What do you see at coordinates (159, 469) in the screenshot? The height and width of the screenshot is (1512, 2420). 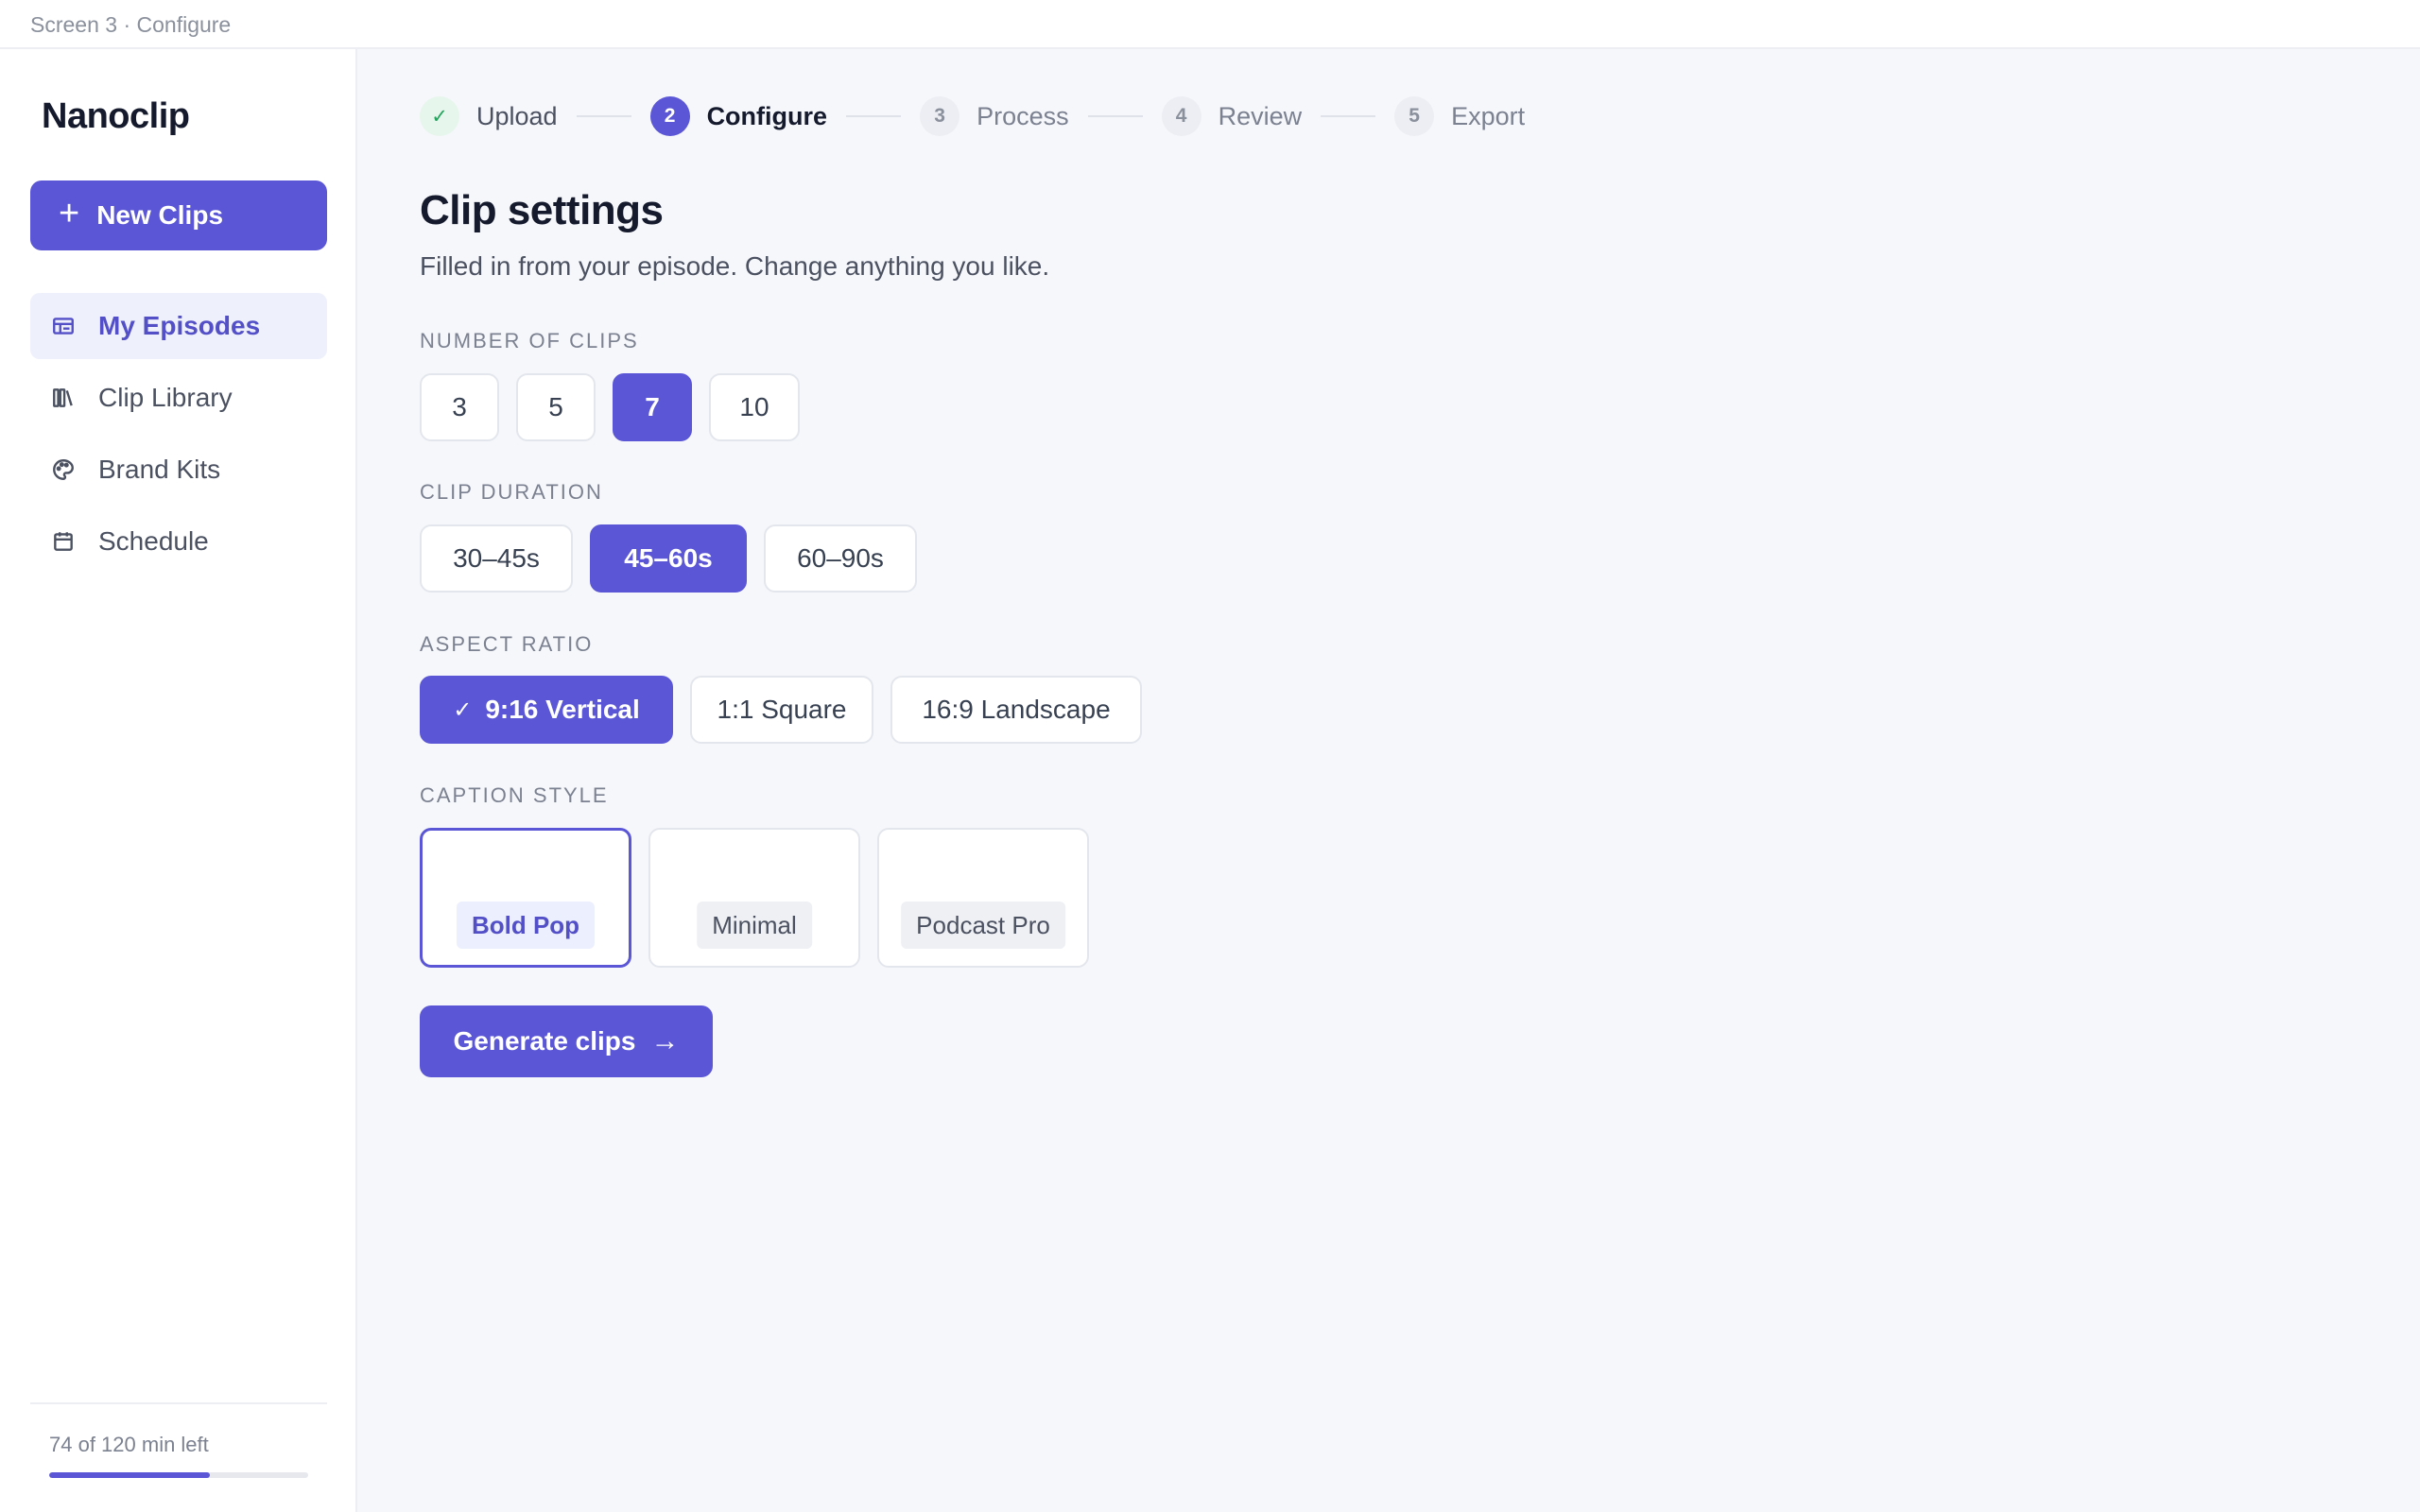 I see `sidebar-item-label: Brand Kits` at bounding box center [159, 469].